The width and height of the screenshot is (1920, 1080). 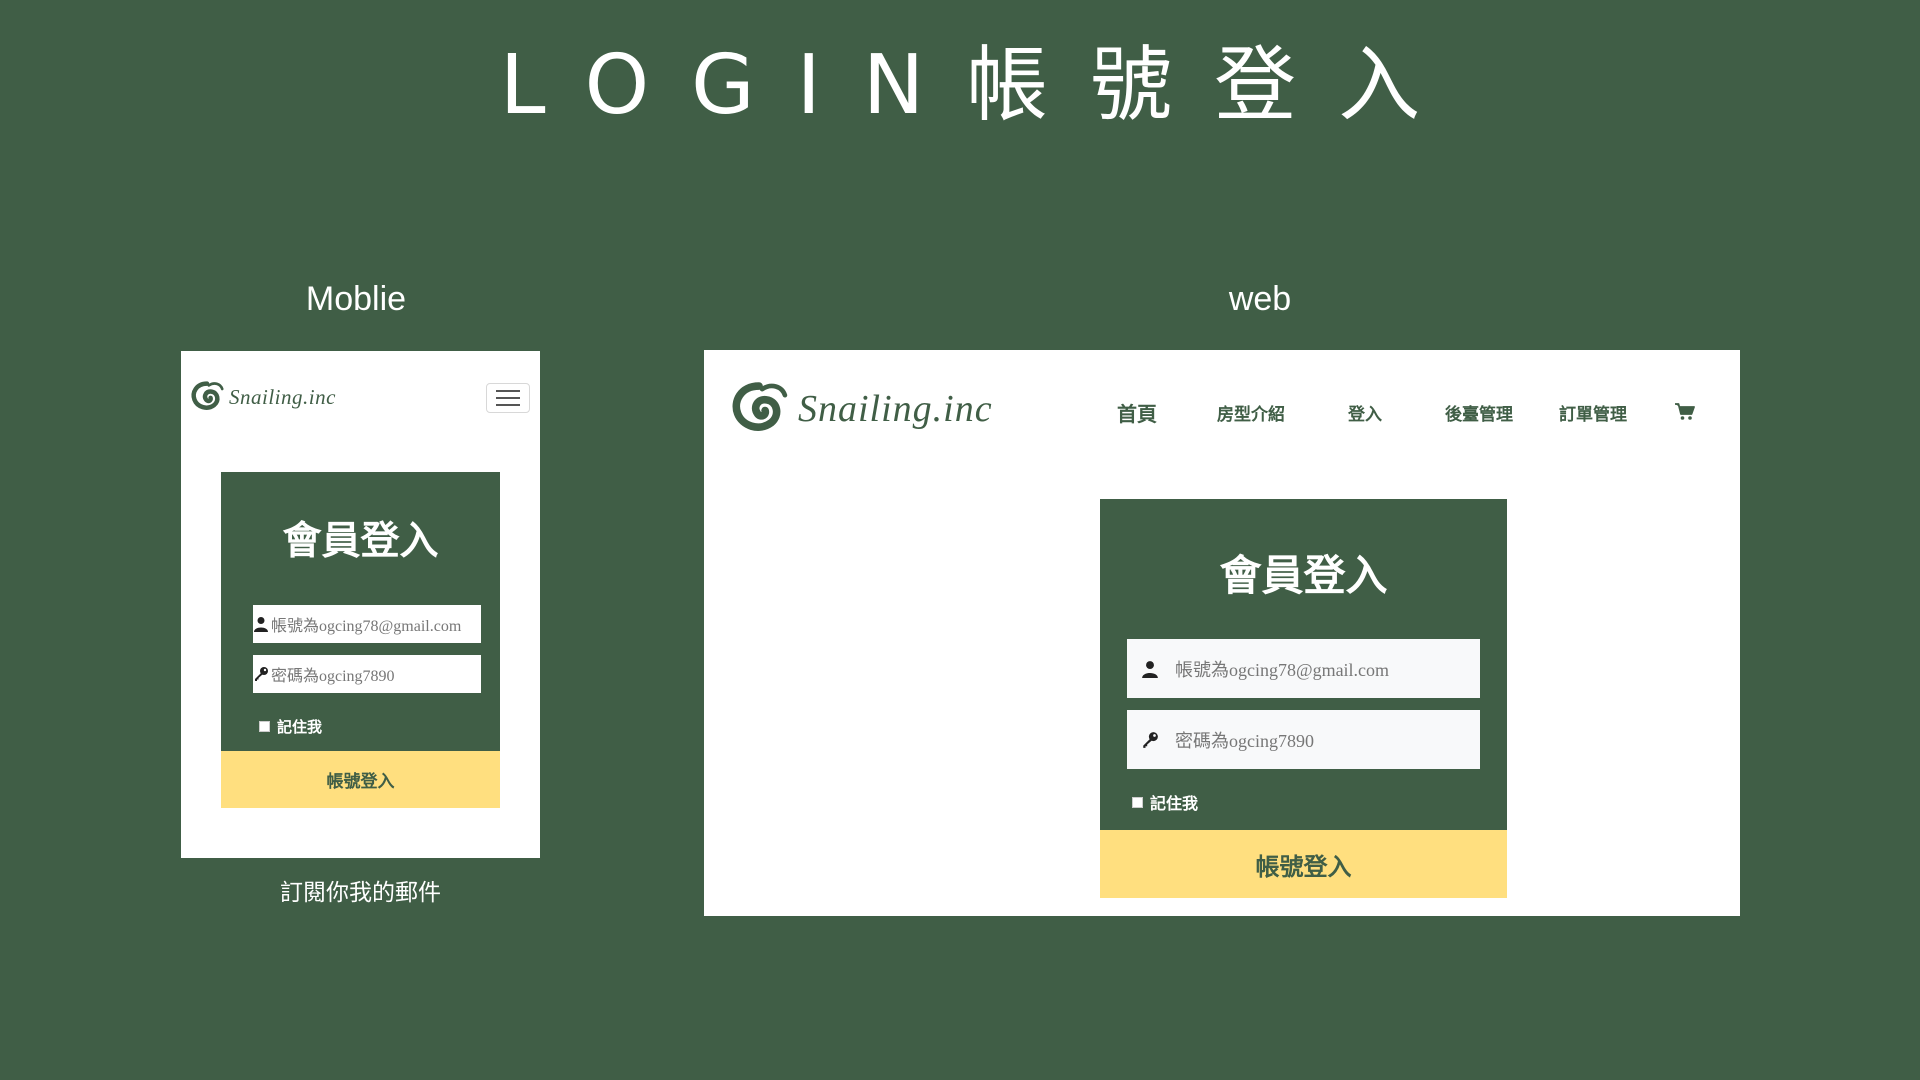 I want to click on slide-title: LOGIN帳號登入, so click(x=981, y=85).